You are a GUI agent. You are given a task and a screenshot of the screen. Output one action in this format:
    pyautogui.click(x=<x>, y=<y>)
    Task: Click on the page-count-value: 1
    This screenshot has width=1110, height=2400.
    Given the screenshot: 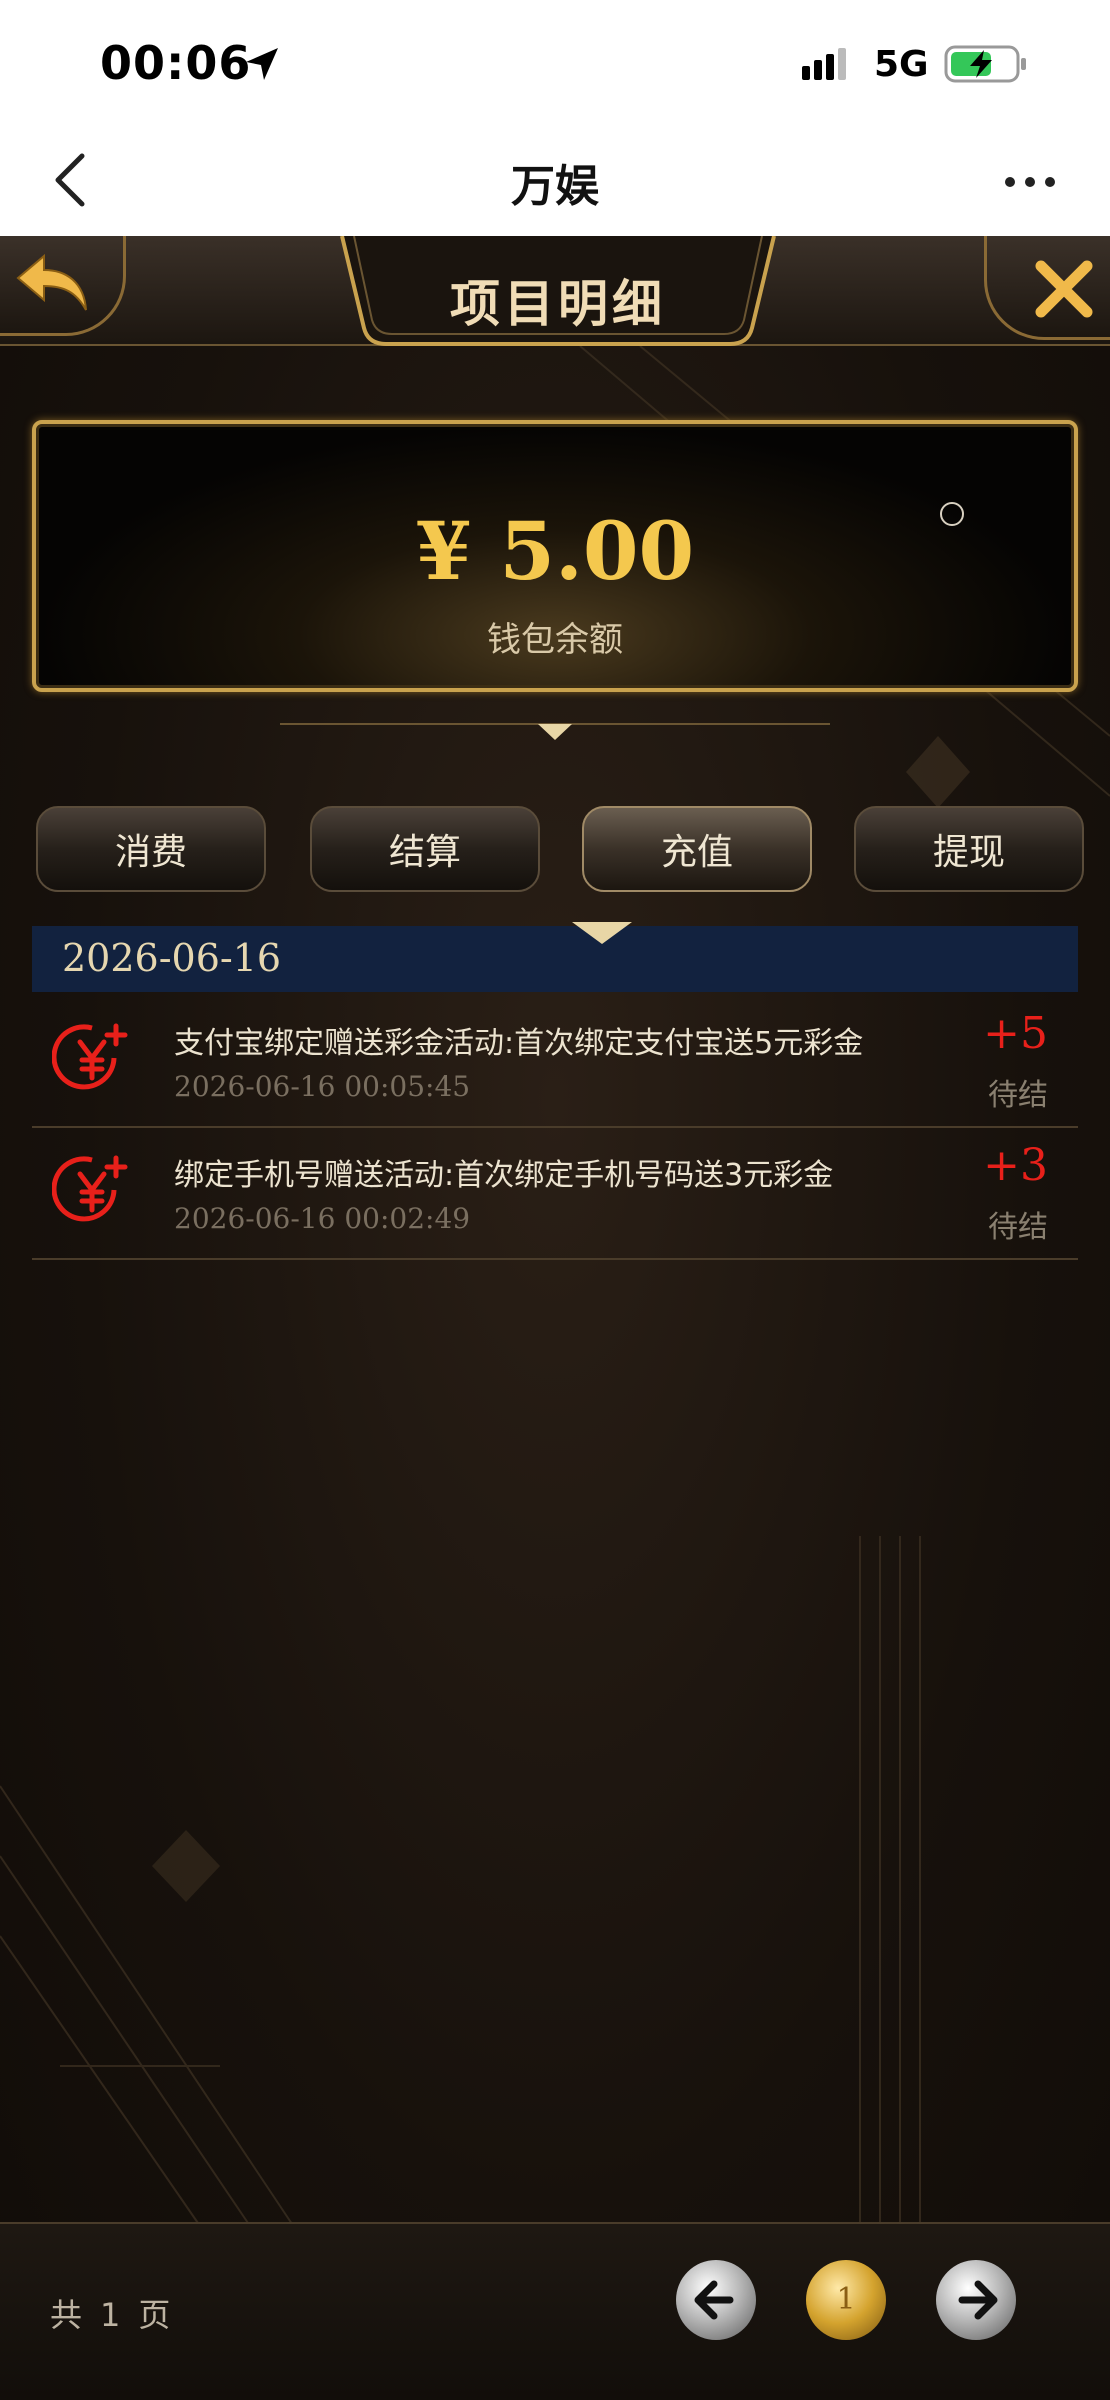 What is the action you would take?
    pyautogui.click(x=110, y=2315)
    